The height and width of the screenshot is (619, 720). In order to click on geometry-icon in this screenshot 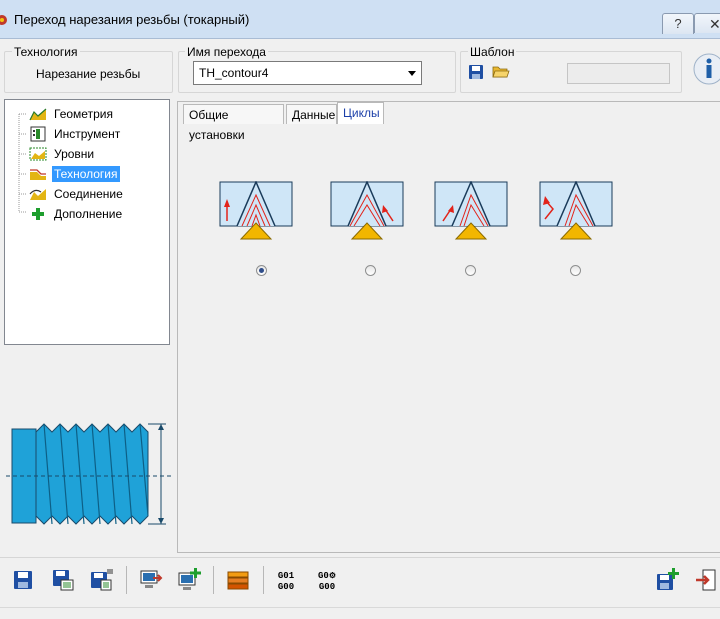, I will do `click(38, 114)`.